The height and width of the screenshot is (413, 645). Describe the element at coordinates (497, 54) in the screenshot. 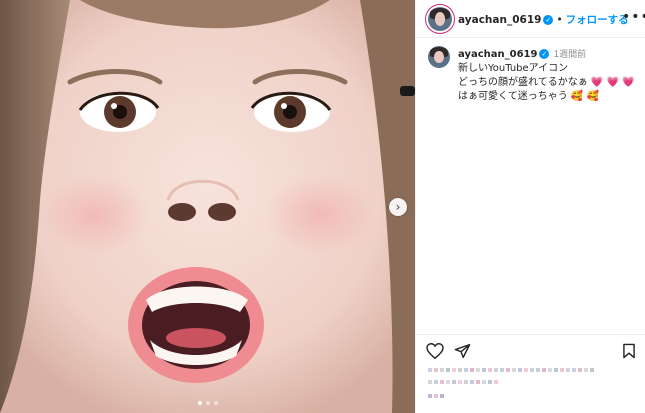

I see `caption-username: ayachan_0619` at that location.